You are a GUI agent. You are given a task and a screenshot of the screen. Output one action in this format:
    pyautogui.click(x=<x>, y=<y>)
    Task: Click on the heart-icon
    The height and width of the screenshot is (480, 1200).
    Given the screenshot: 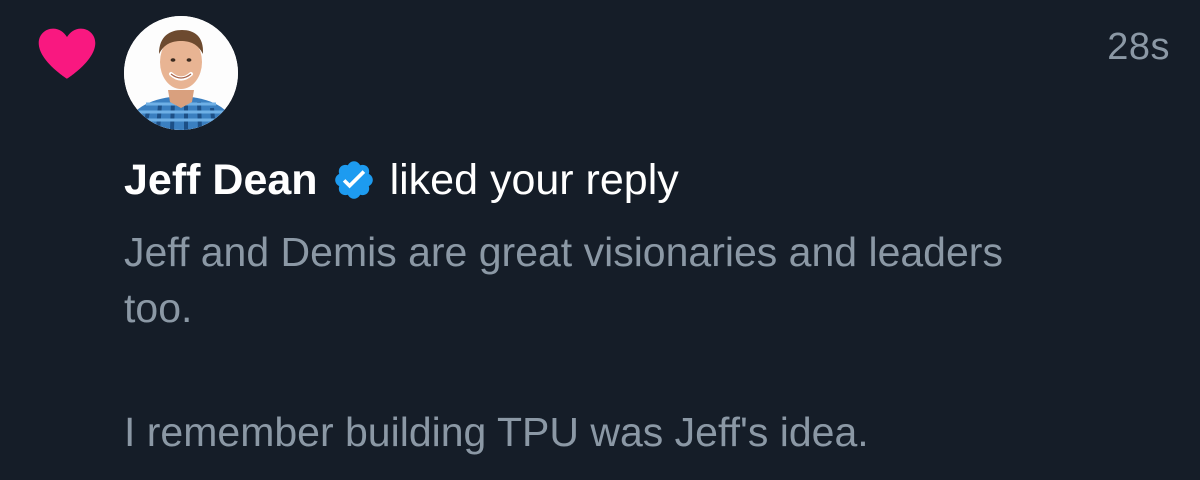 What is the action you would take?
    pyautogui.click(x=67, y=53)
    